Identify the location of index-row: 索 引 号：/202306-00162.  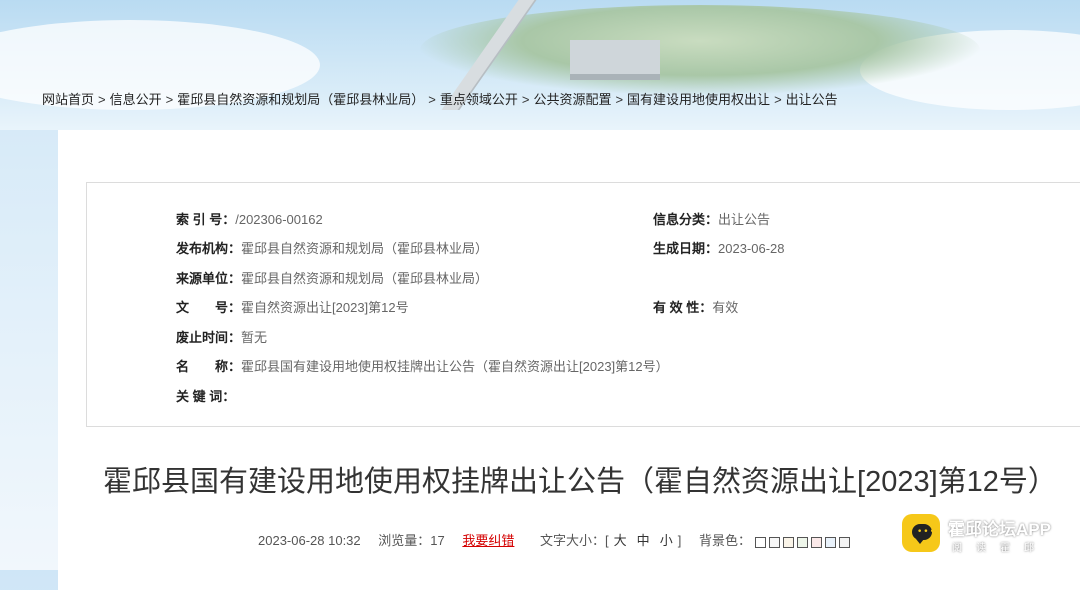
(249, 218).